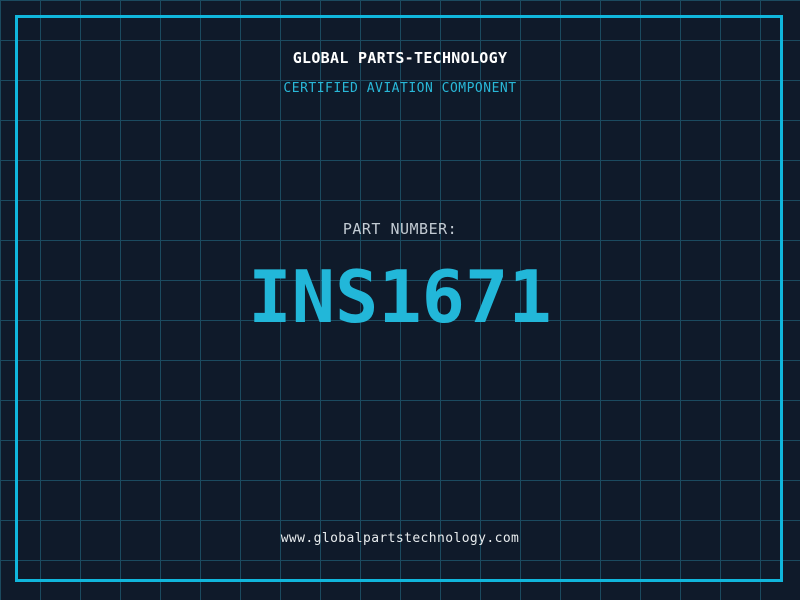  What do you see at coordinates (400, 538) in the screenshot?
I see `website-url: www.globalpartstechnology.com` at bounding box center [400, 538].